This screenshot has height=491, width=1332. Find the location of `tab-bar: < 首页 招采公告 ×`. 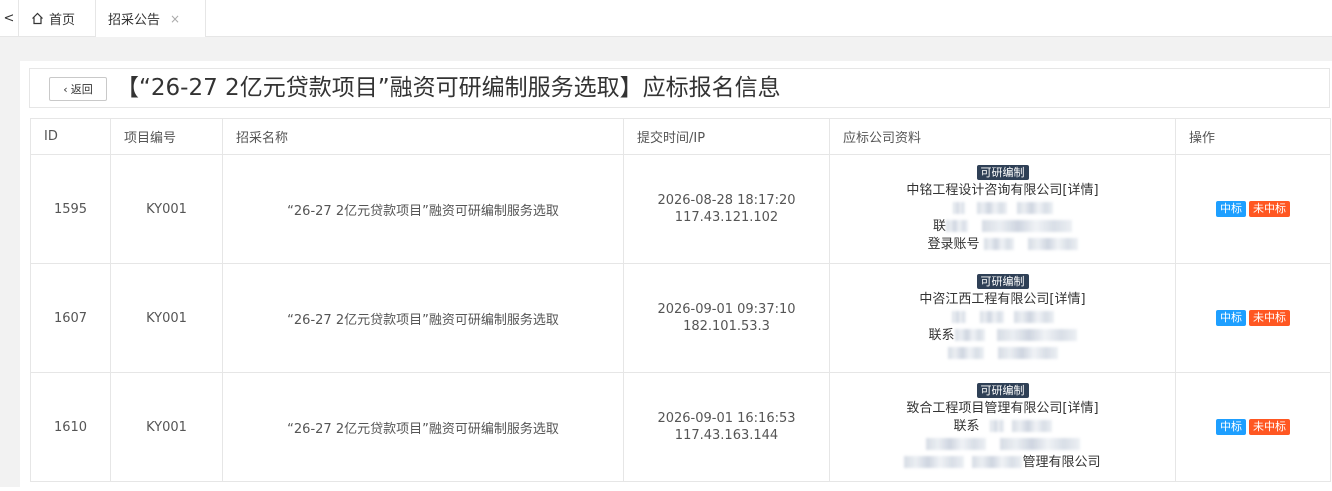

tab-bar: < 首页 招采公告 × is located at coordinates (666, 18).